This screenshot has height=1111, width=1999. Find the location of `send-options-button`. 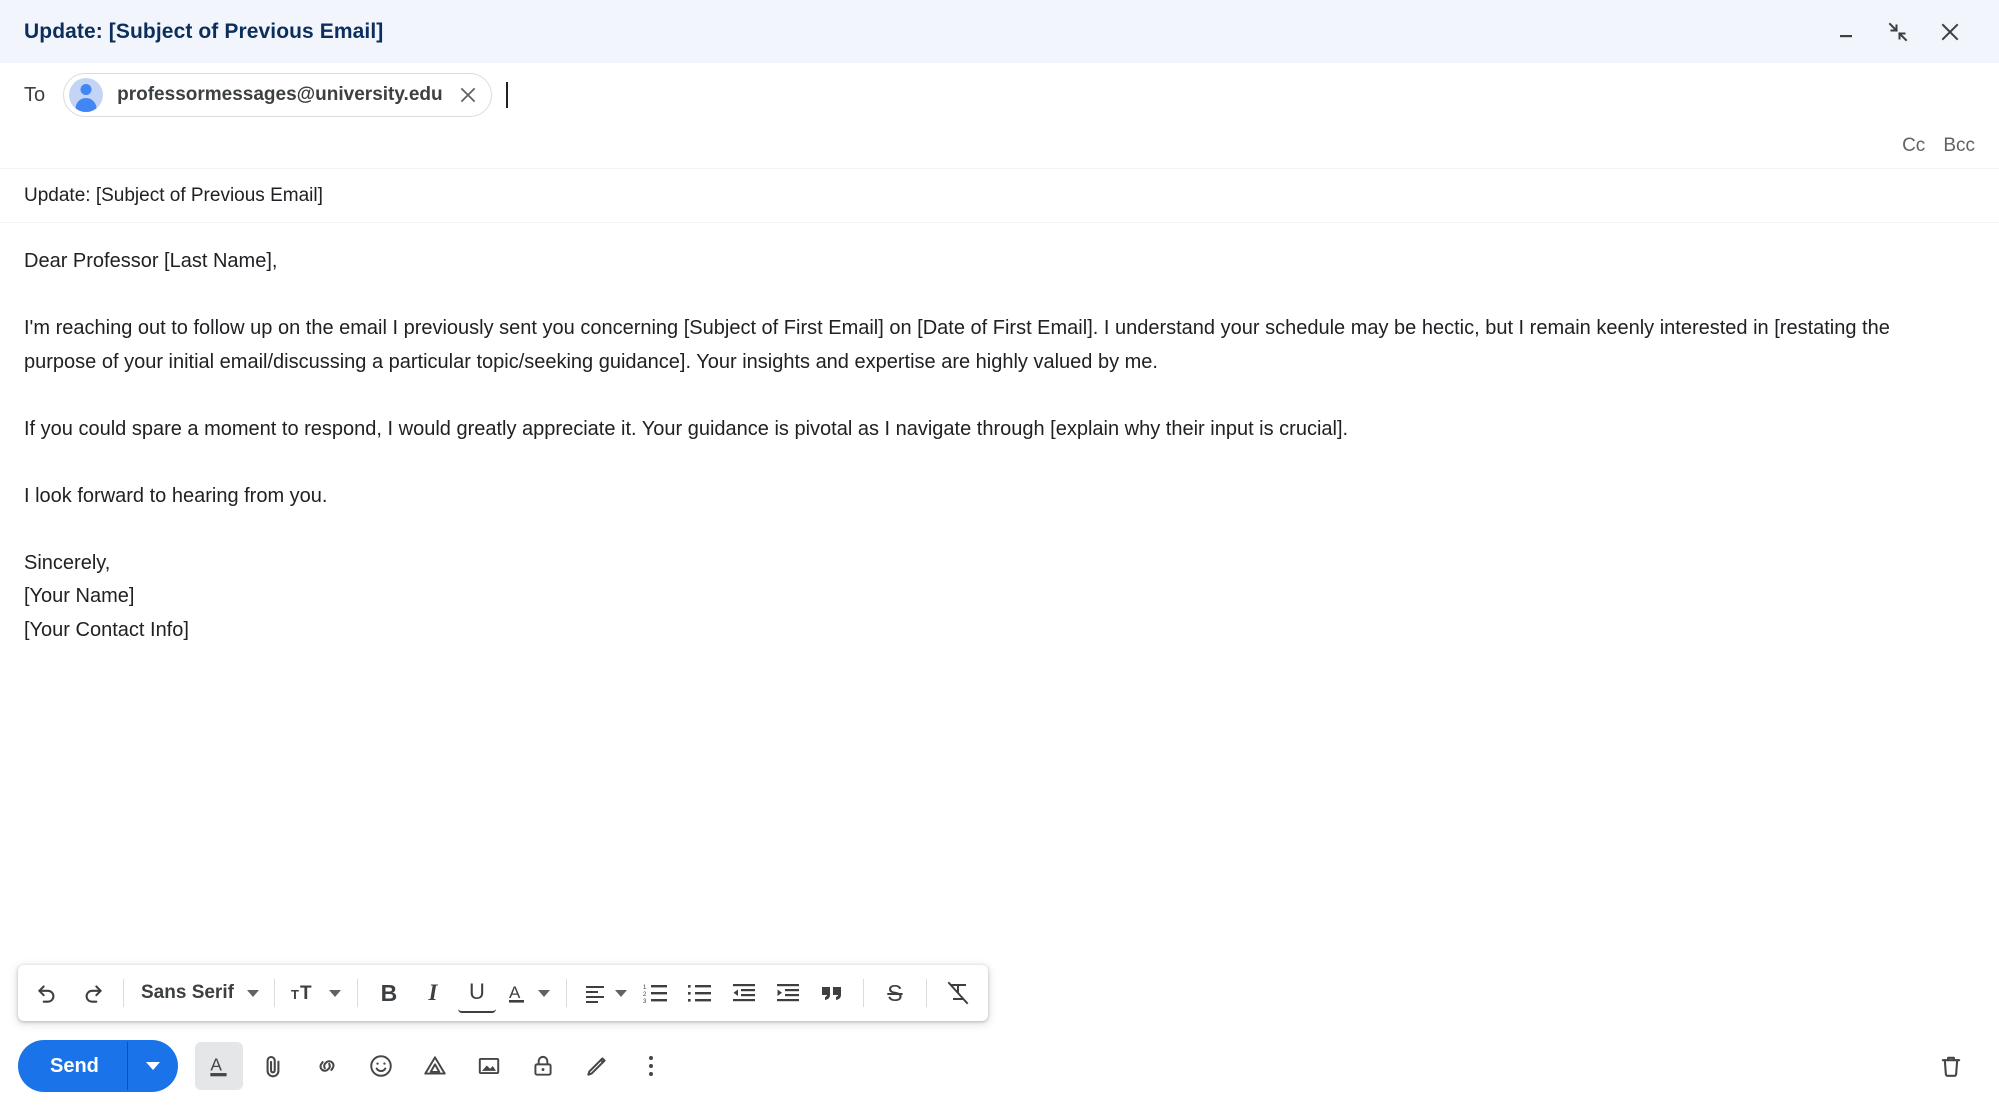

send-options-button is located at coordinates (153, 1066).